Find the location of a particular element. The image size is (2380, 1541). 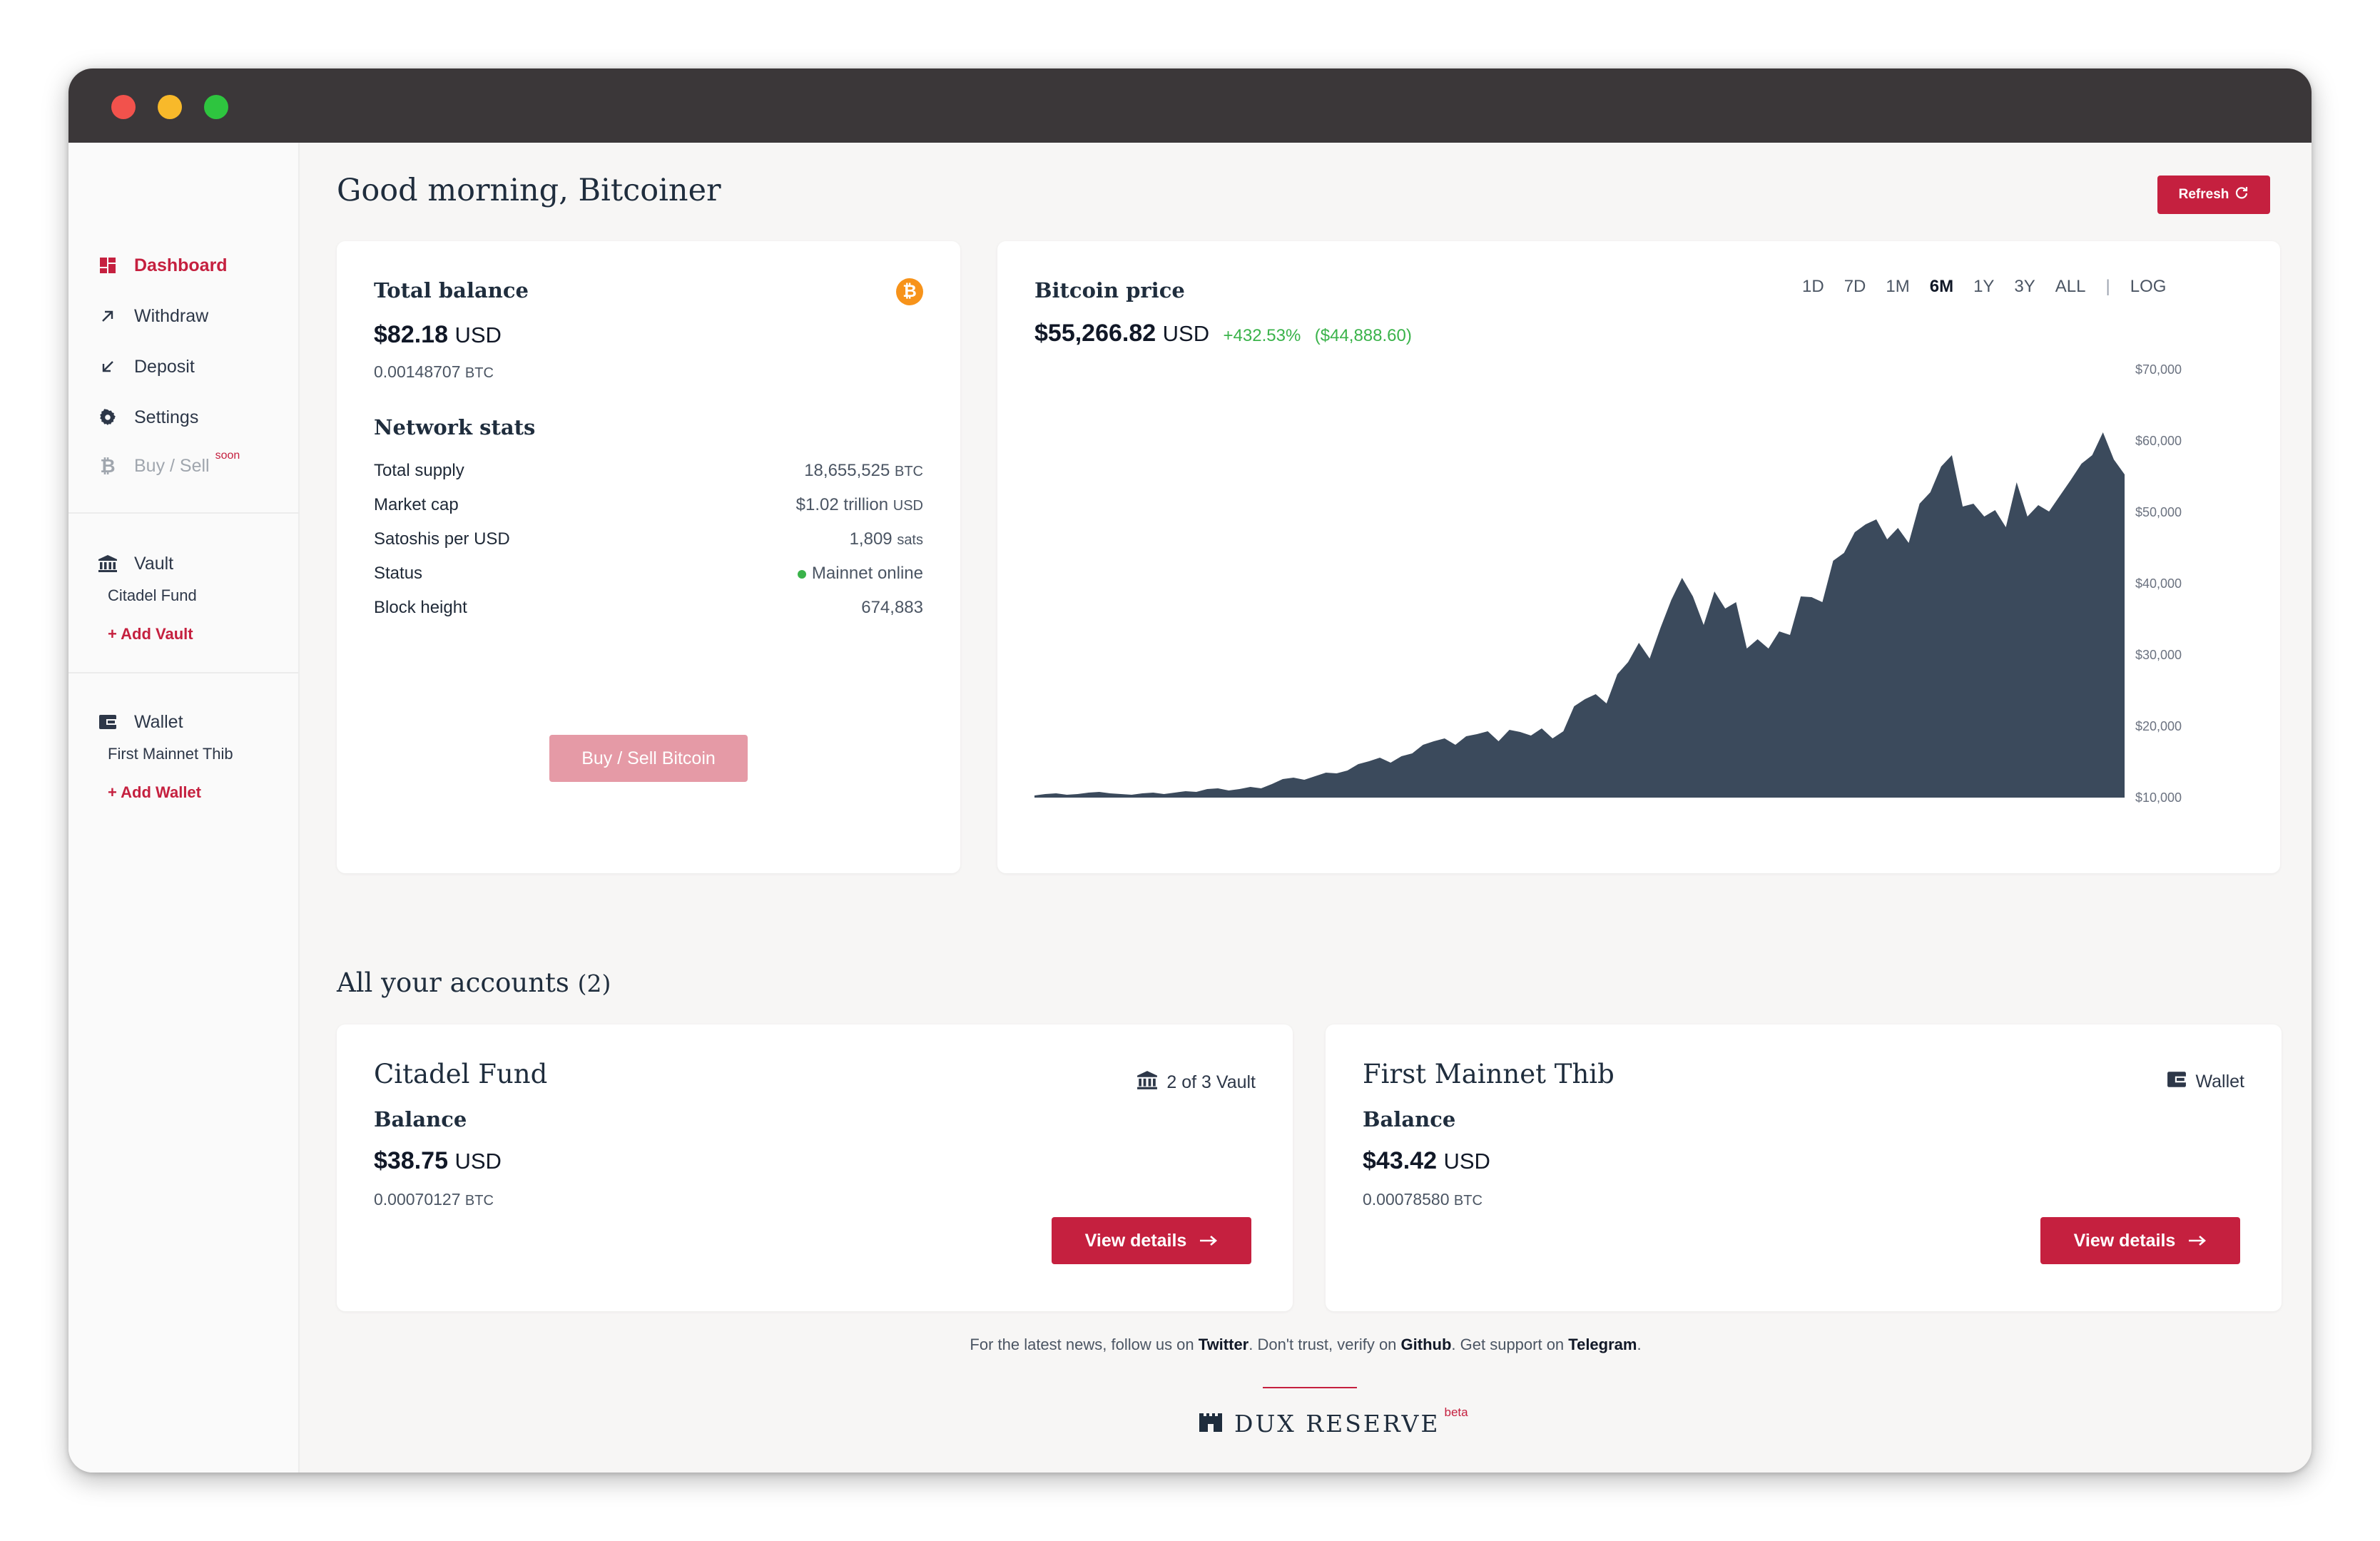

sidebar-item-settings: Settings is located at coordinates (147, 417).